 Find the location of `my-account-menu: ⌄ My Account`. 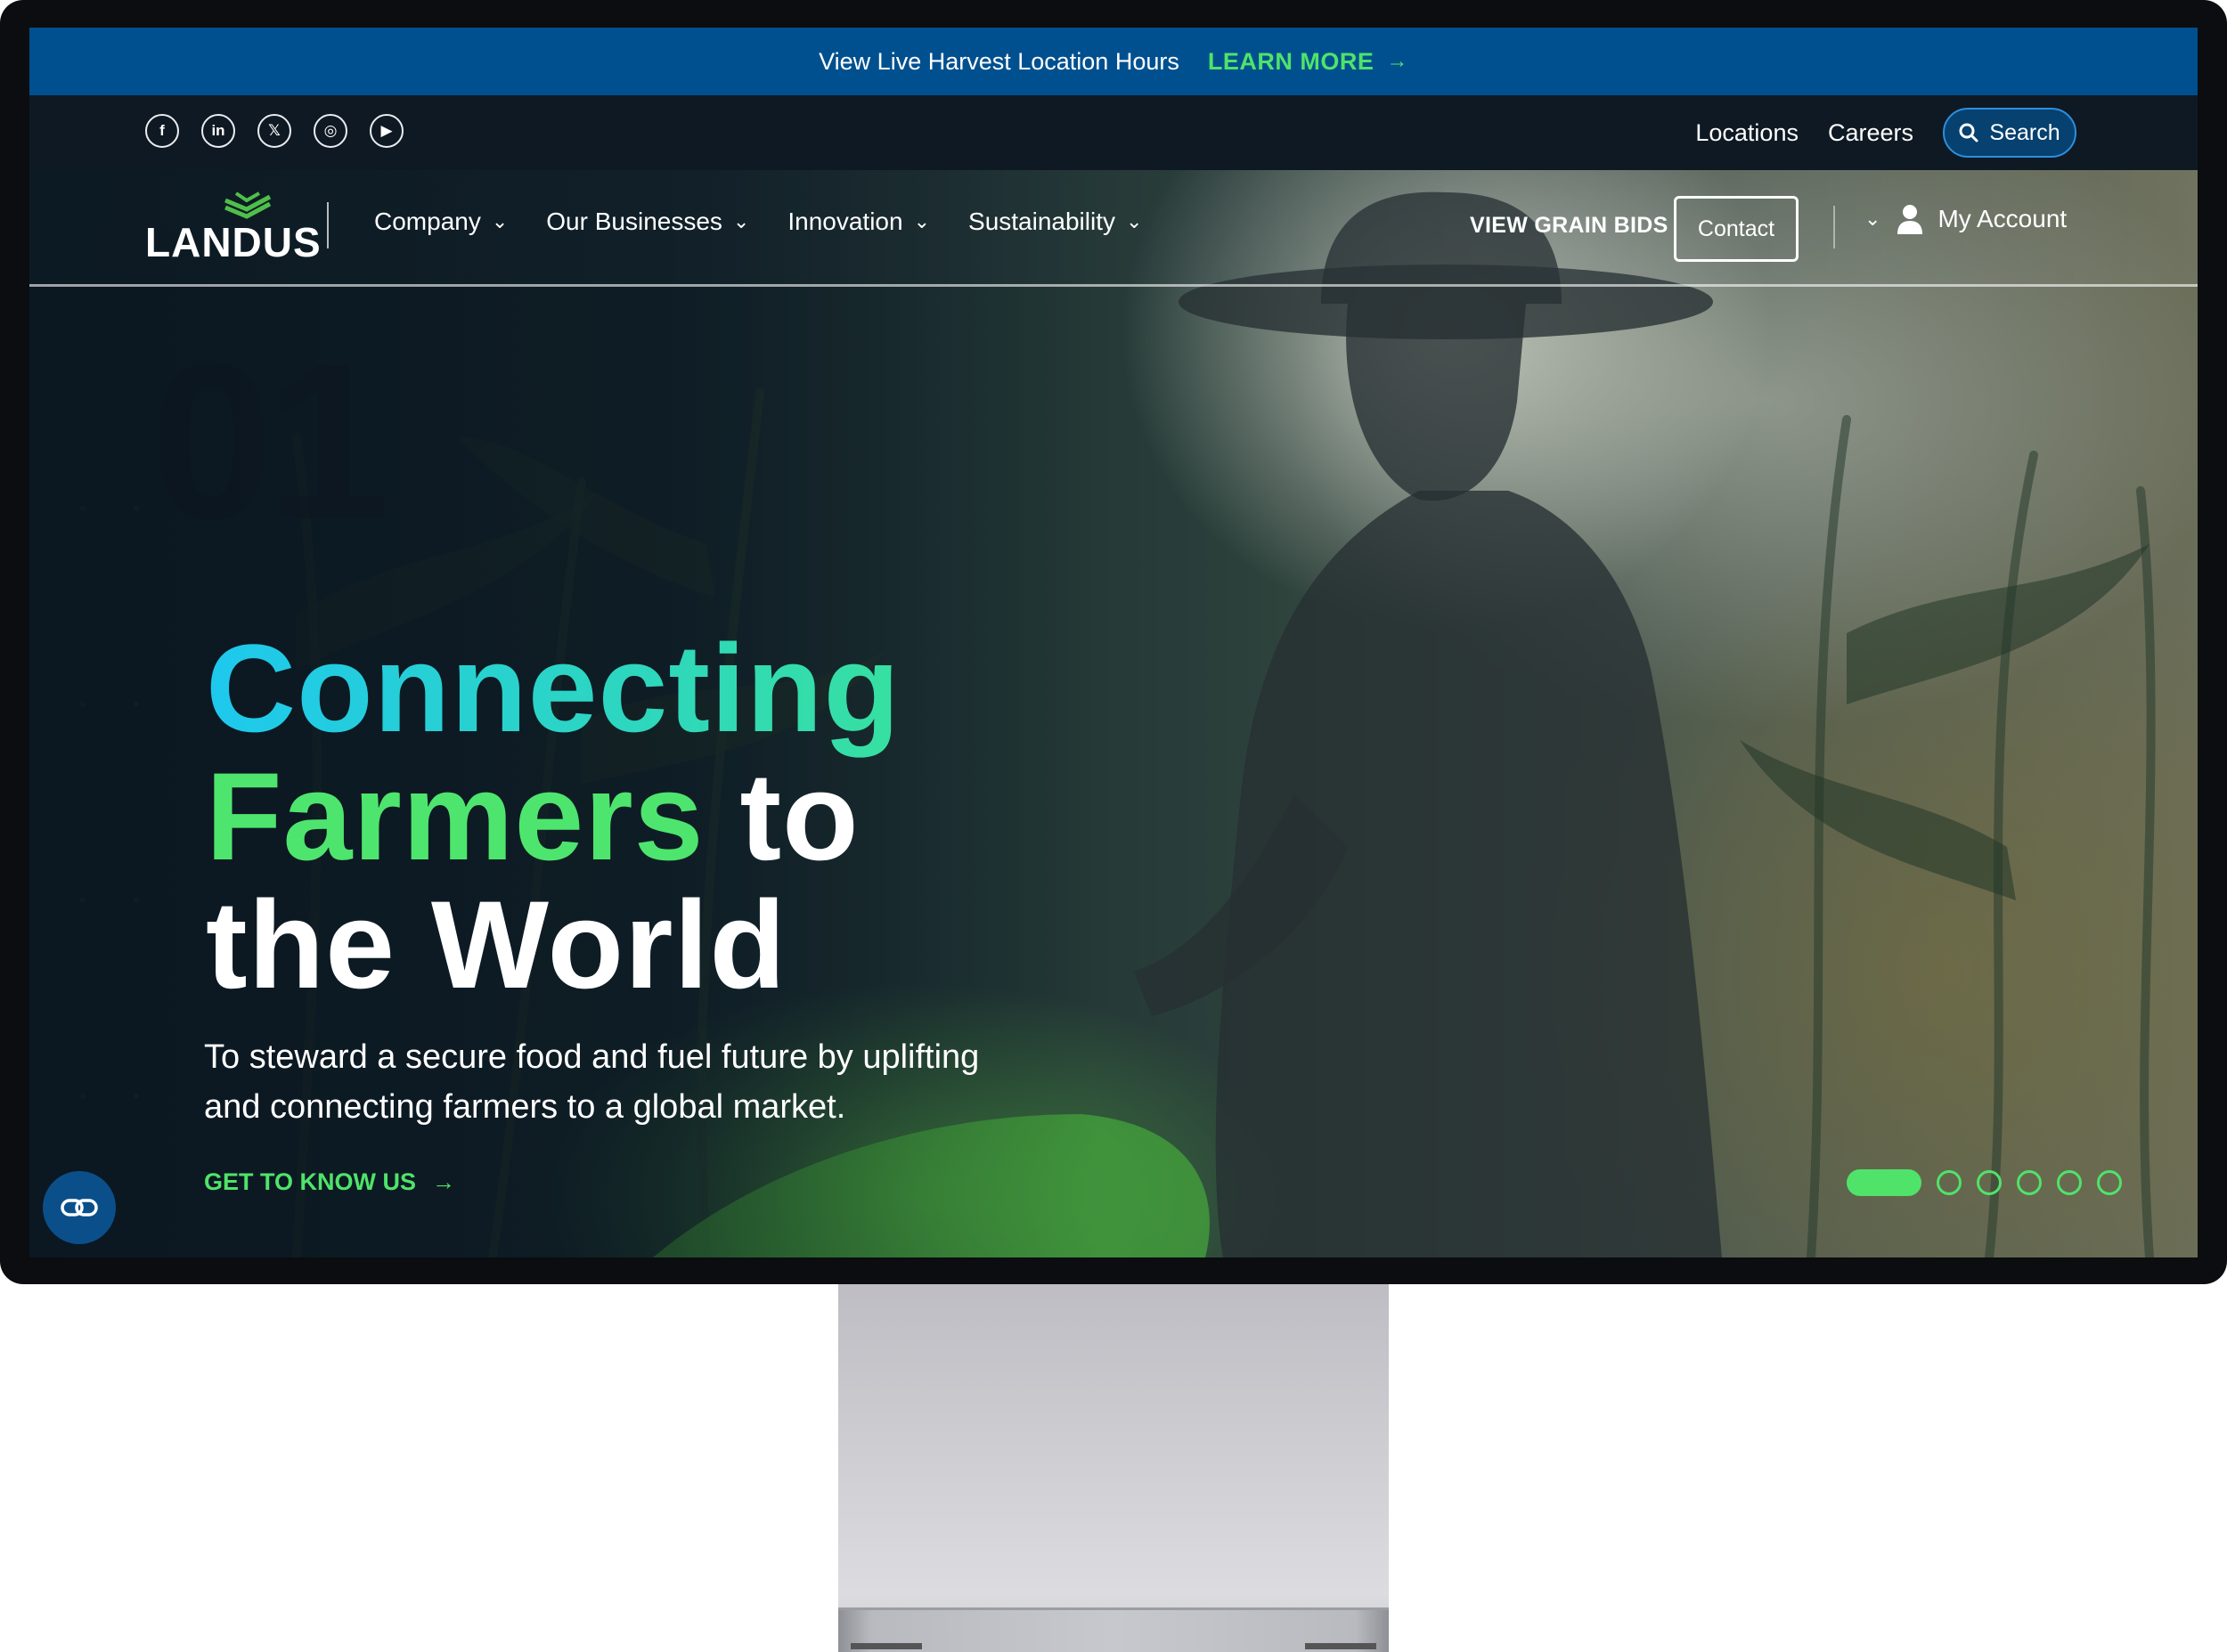

my-account-menu: ⌄ My Account is located at coordinates (1965, 219).